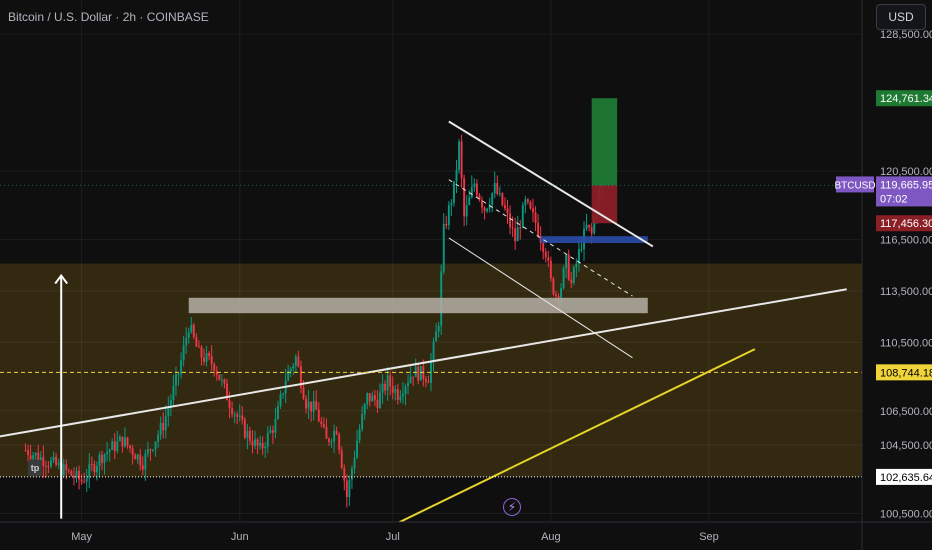  What do you see at coordinates (854, 185) in the screenshot?
I see `symbol-tag-label: BTCUSD` at bounding box center [854, 185].